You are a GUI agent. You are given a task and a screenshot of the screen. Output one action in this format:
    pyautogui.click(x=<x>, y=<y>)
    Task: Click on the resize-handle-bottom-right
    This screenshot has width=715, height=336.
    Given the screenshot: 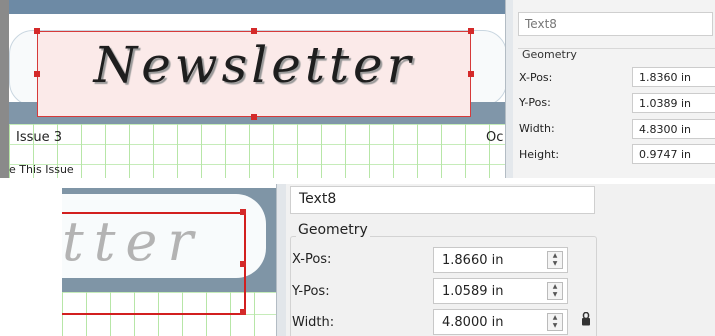 What is the action you would take?
    pyautogui.click(x=243, y=312)
    